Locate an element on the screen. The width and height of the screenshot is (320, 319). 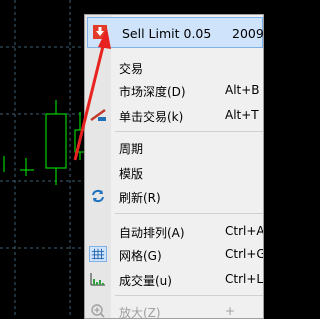
menu-item-shortcut: Ctrl+L is located at coordinates (244, 279).